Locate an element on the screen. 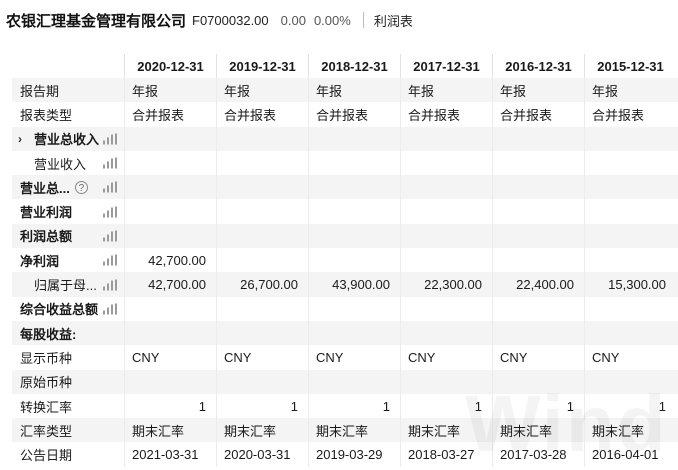 Image resolution: width=678 pixels, height=470 pixels. period-header: 2020-12-31 is located at coordinates (170, 66).